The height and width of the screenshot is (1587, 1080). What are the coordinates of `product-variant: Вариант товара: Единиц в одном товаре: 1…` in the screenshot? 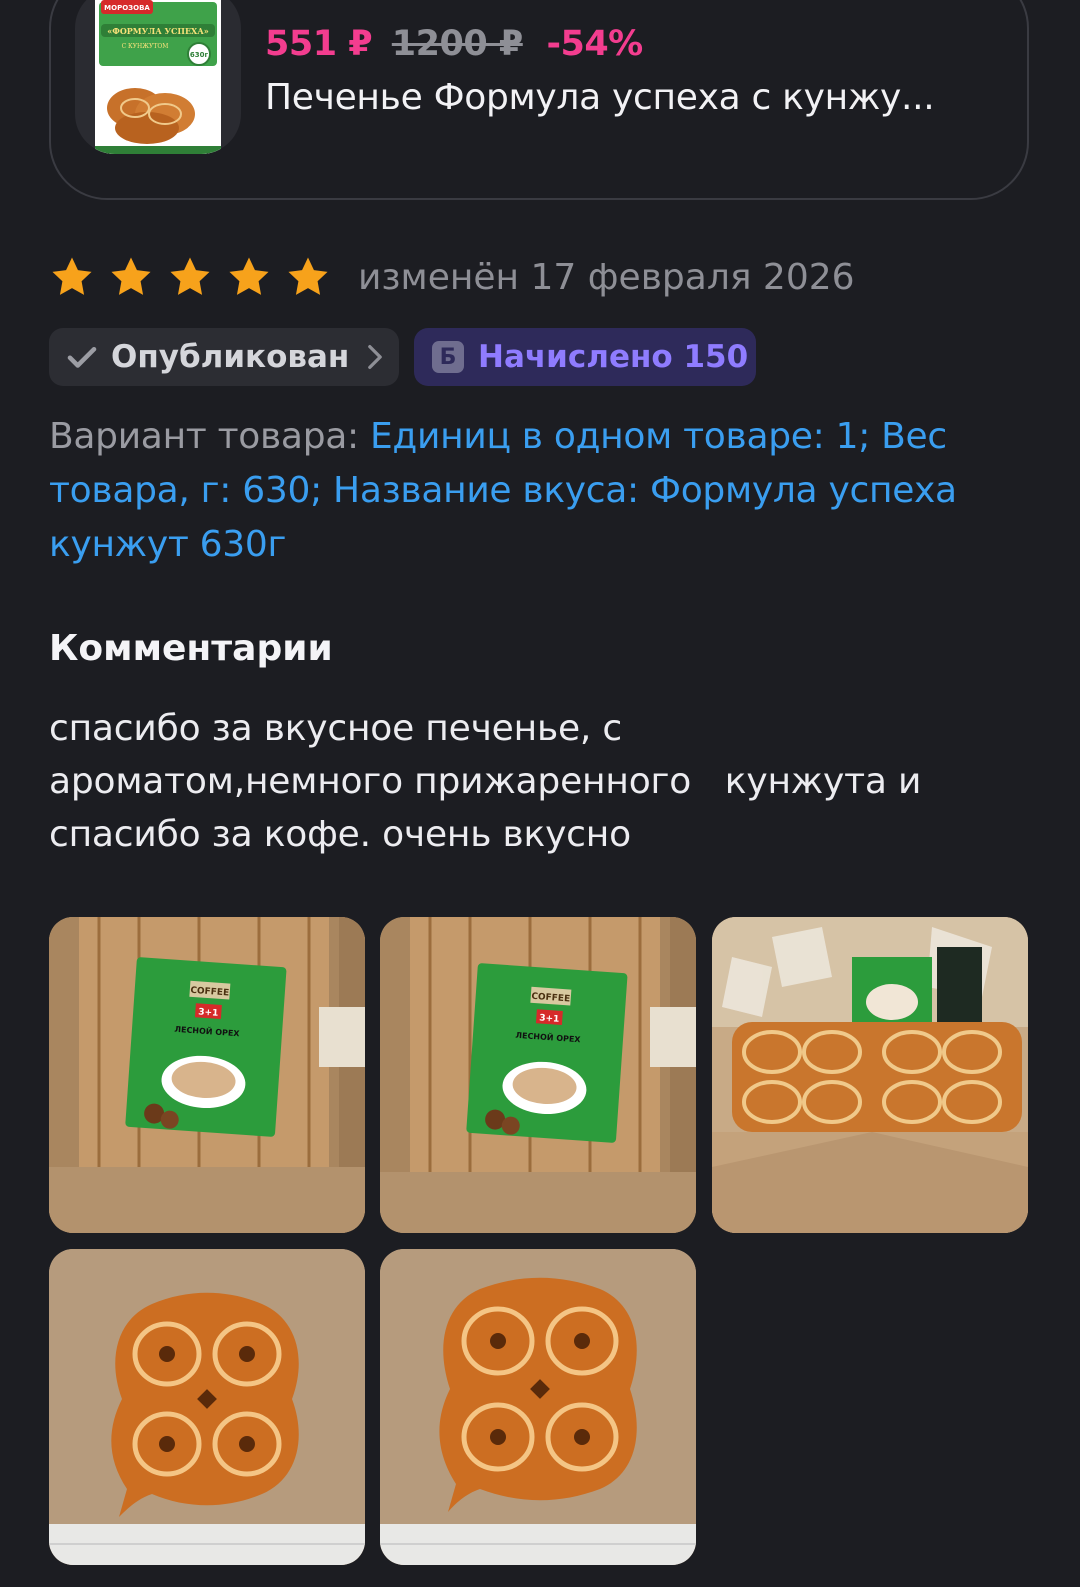 It's located at (544, 491).